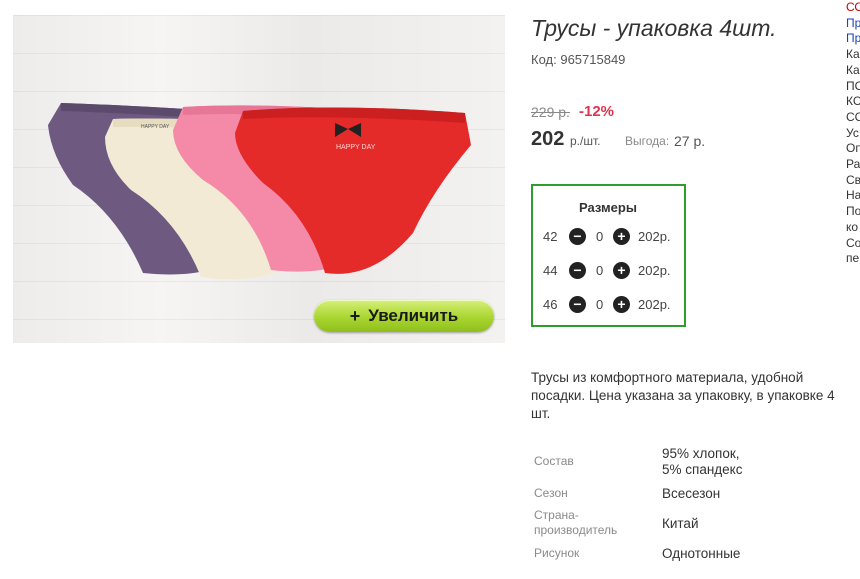  Describe the element at coordinates (550, 270) in the screenshot. I see `size-label: 44` at that location.